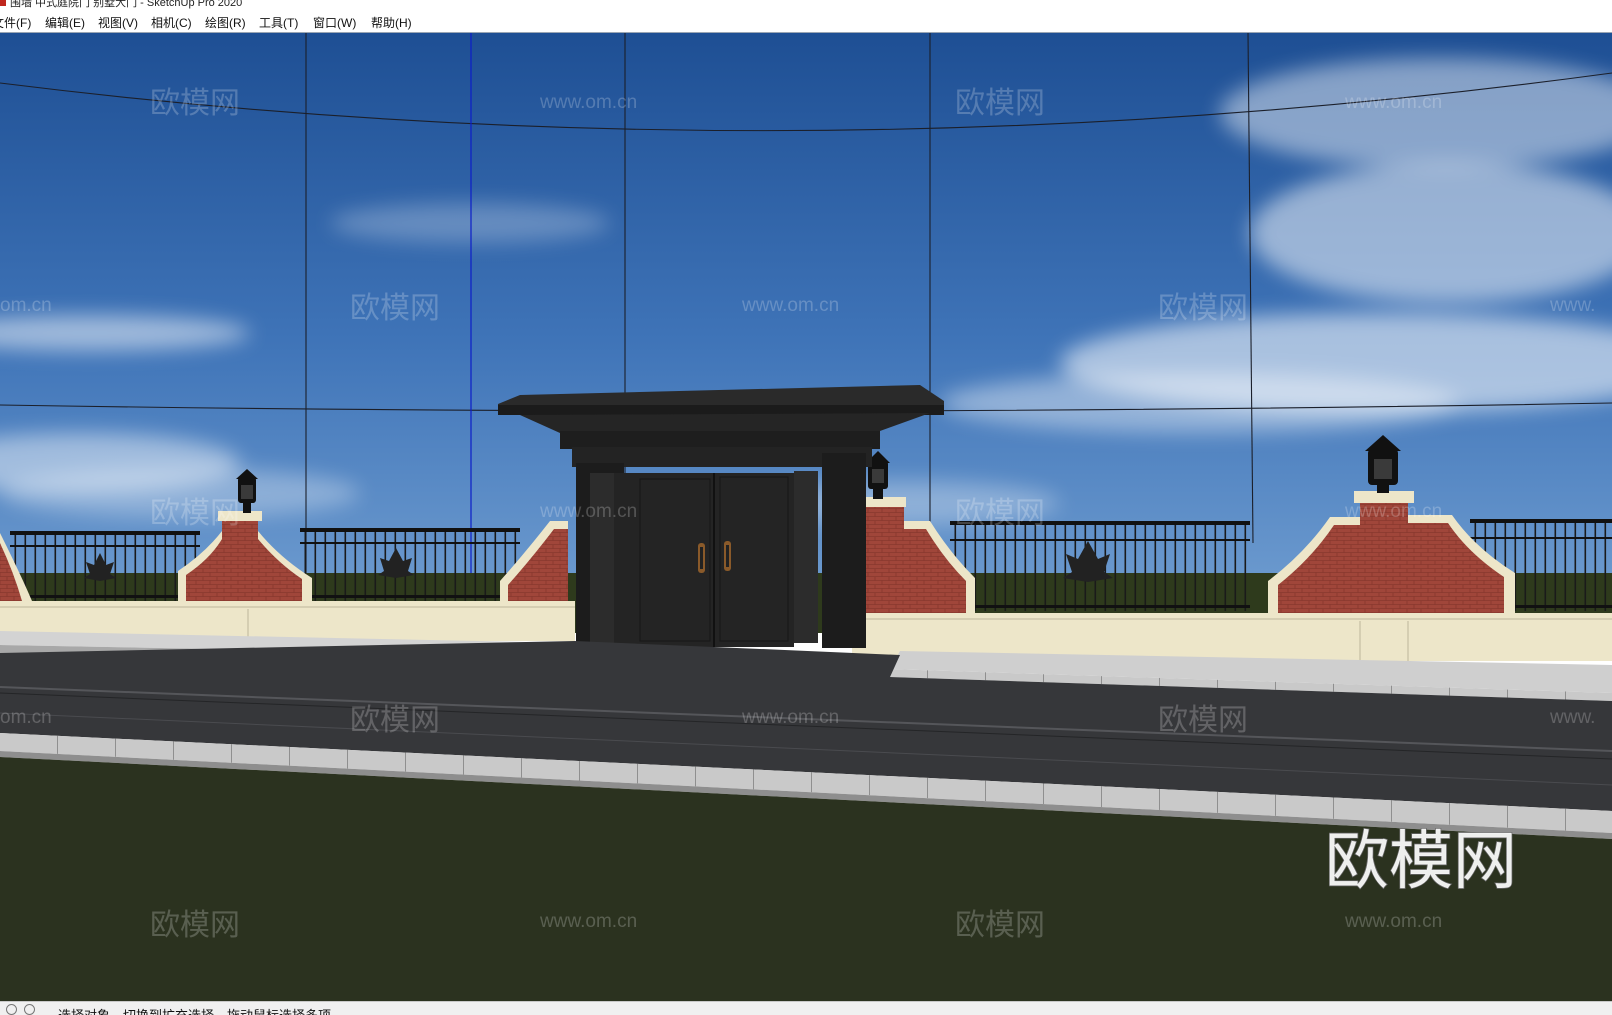 The height and width of the screenshot is (1015, 1612). I want to click on status-bar: 选择对象。切换到扩充选择。拖动鼠标选择多项。, so click(806, 1008).